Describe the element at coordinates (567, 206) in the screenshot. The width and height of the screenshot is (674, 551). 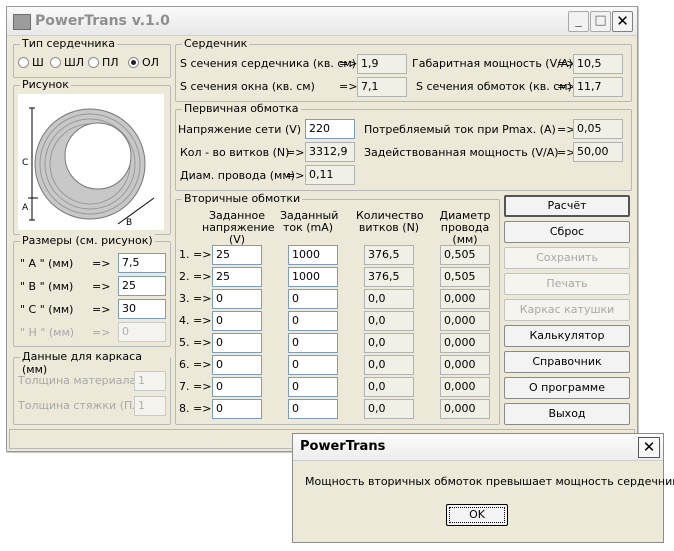
I see `calculate-button: Расчёт` at that location.